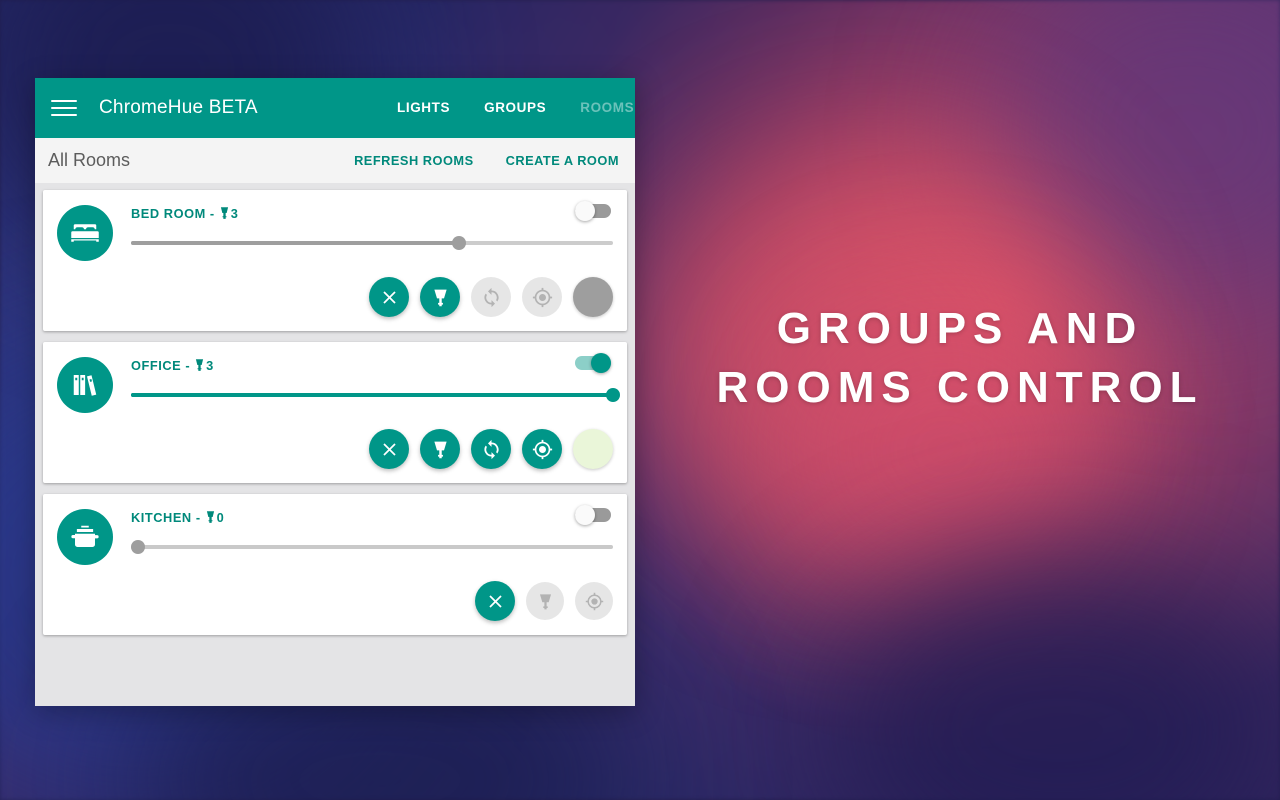 Image resolution: width=1280 pixels, height=800 pixels. What do you see at coordinates (85, 385) in the screenshot?
I see `books-icon` at bounding box center [85, 385].